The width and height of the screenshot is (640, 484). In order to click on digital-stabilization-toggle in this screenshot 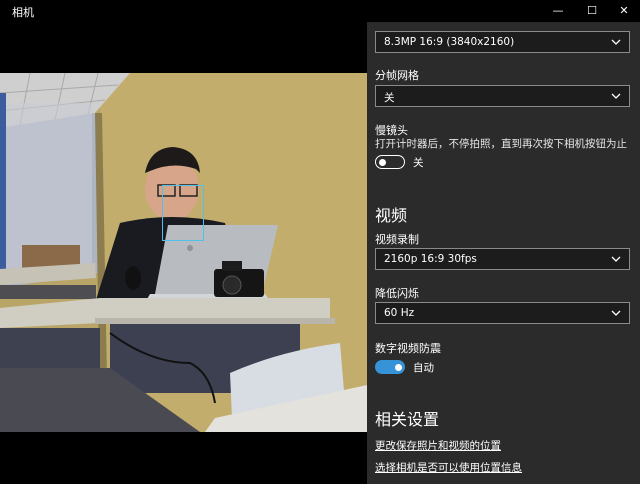, I will do `click(390, 367)`.